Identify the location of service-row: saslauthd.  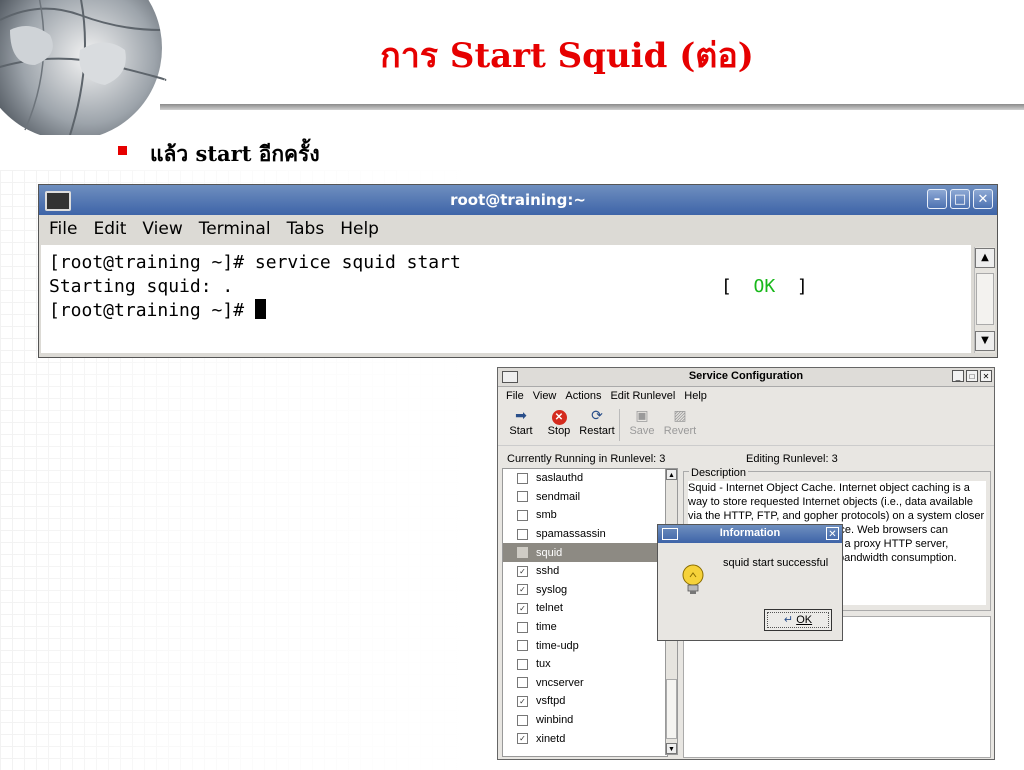
(585, 478).